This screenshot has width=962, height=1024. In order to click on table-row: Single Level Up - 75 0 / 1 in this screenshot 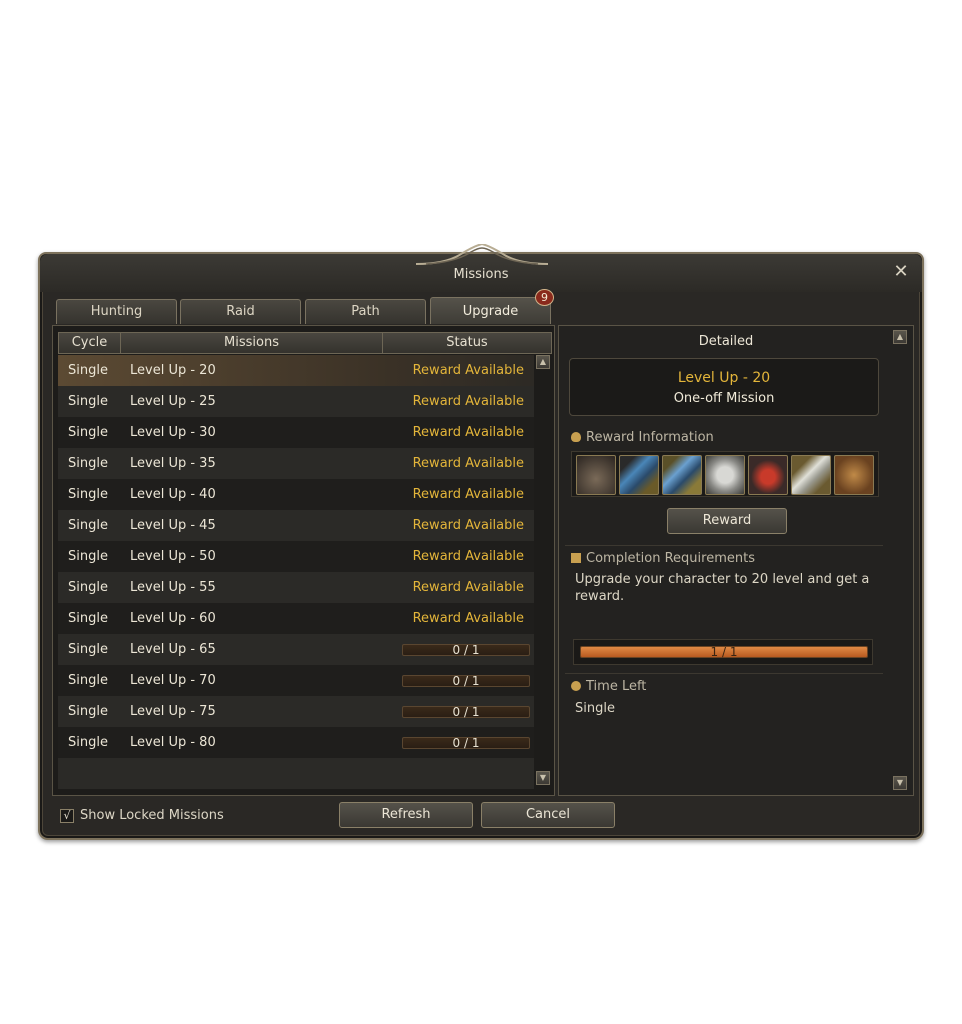, I will do `click(296, 711)`.